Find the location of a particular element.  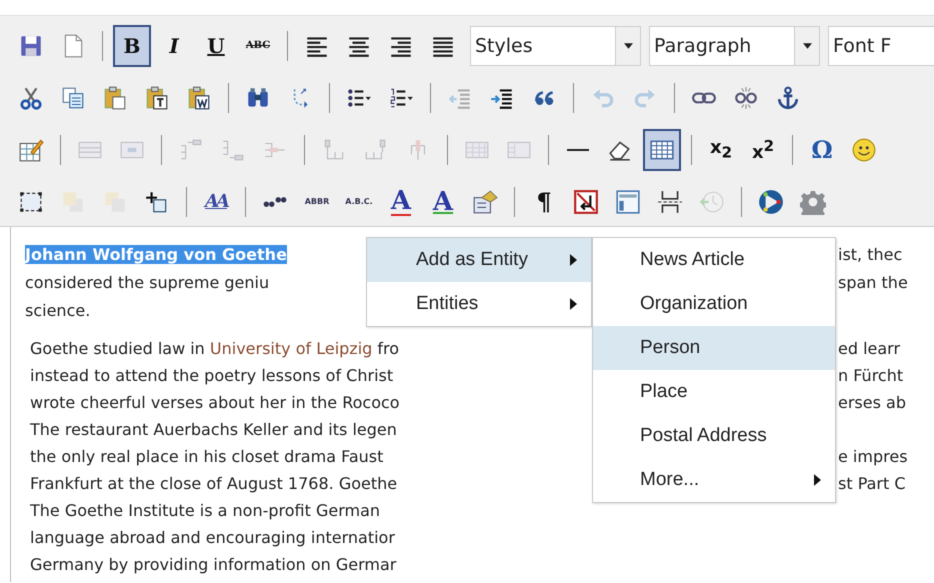

inserted-text-button: A is located at coordinates (443, 202).